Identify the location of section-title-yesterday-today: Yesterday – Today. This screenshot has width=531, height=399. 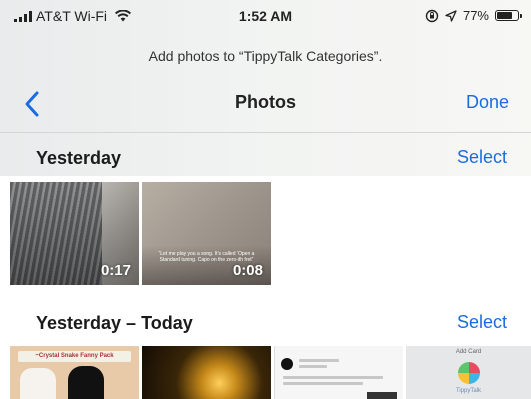
(114, 323).